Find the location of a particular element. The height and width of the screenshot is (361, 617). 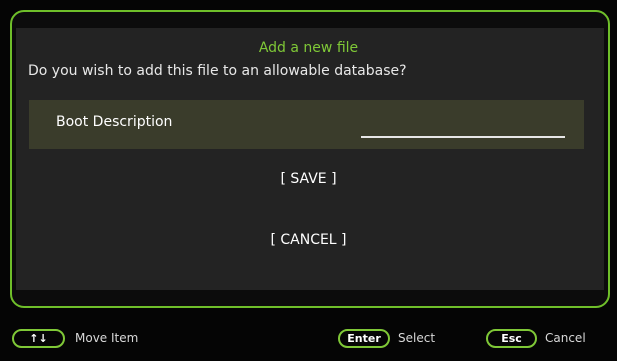

boot-description-row: Boot Description is located at coordinates (306, 124).